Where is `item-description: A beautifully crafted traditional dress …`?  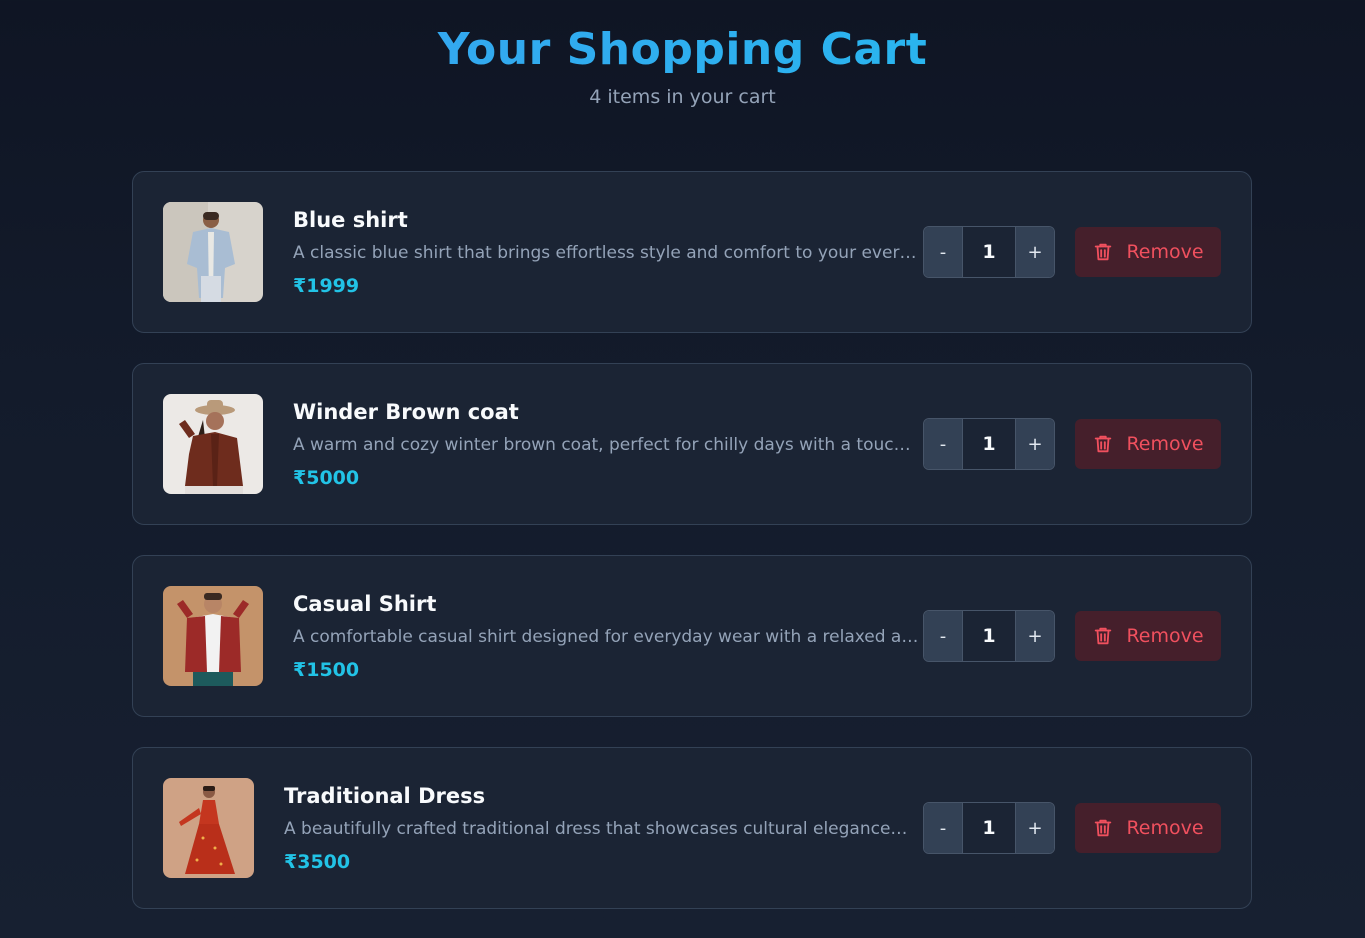
item-description: A beautifully crafted traditional dress … is located at coordinates (597, 829).